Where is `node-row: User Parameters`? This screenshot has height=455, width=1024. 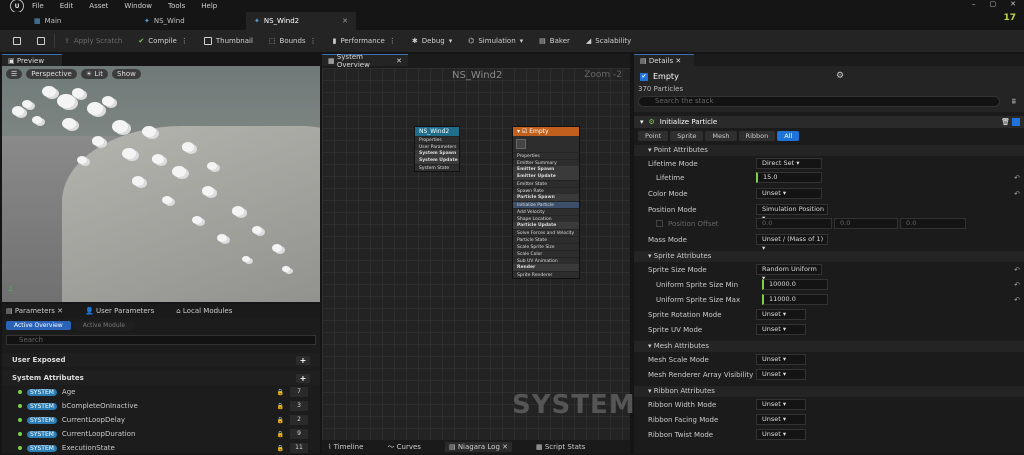
node-row: User Parameters is located at coordinates (437, 146).